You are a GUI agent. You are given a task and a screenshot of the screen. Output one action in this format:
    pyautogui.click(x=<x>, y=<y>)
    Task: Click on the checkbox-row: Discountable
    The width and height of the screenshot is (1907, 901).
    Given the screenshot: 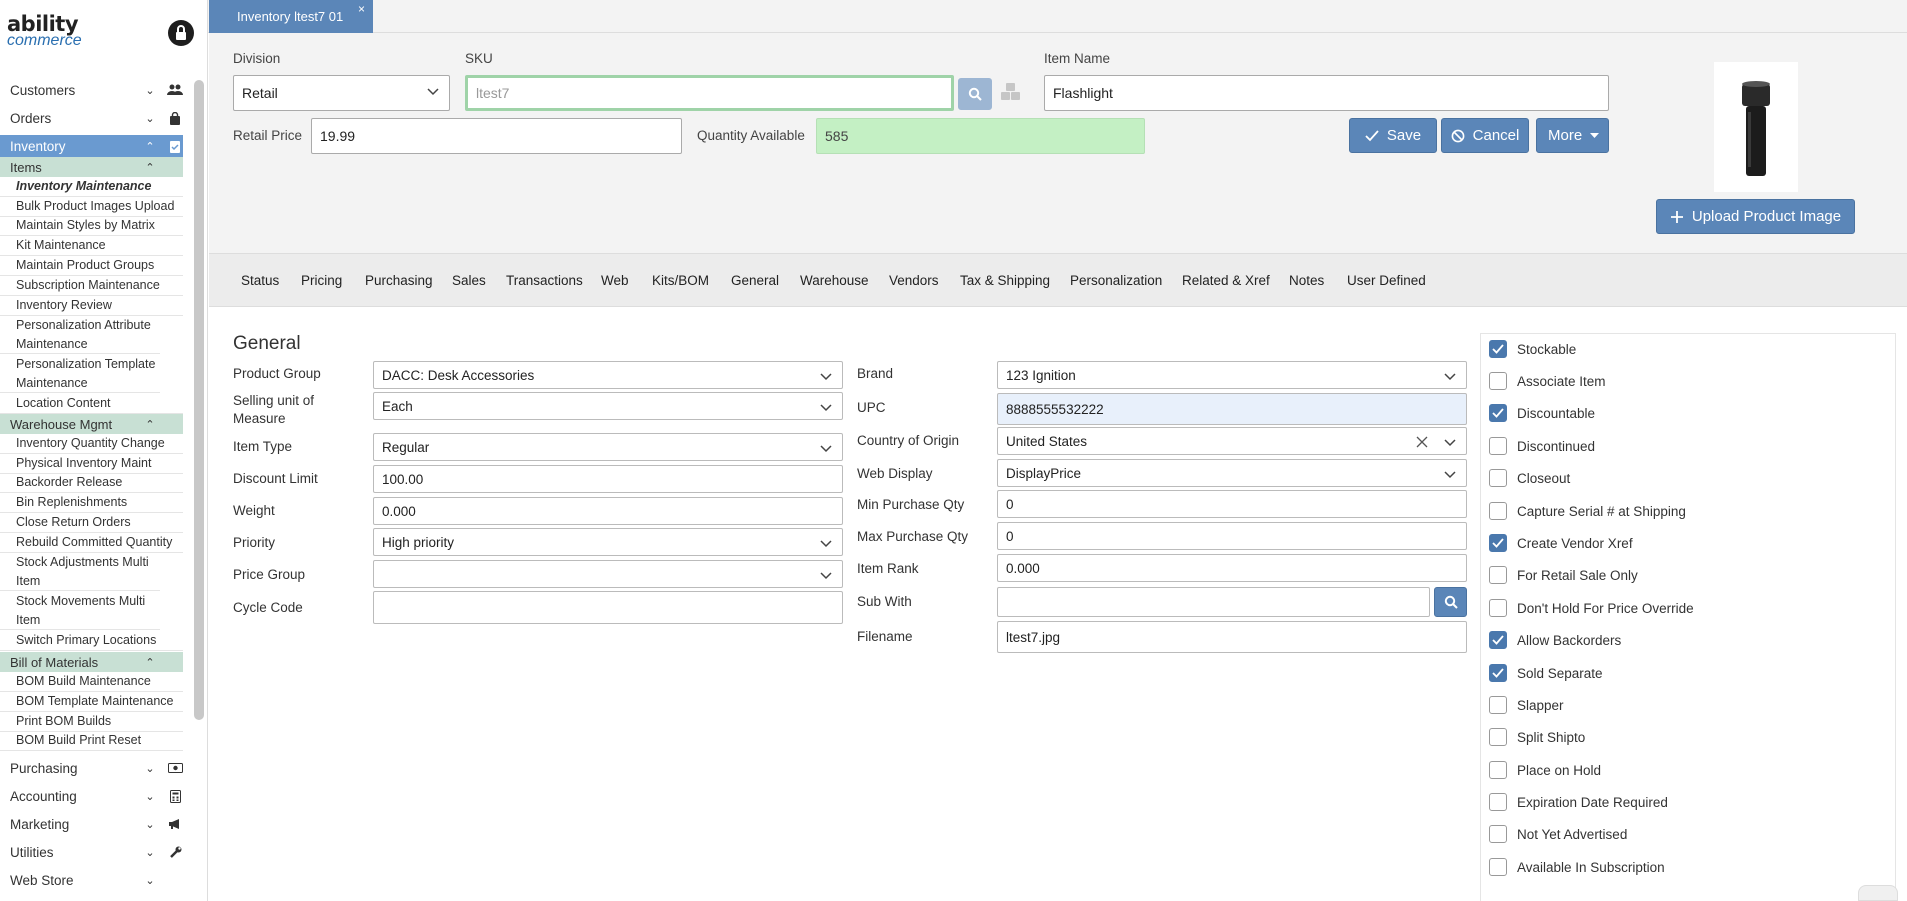 What is the action you would take?
    pyautogui.click(x=1542, y=413)
    